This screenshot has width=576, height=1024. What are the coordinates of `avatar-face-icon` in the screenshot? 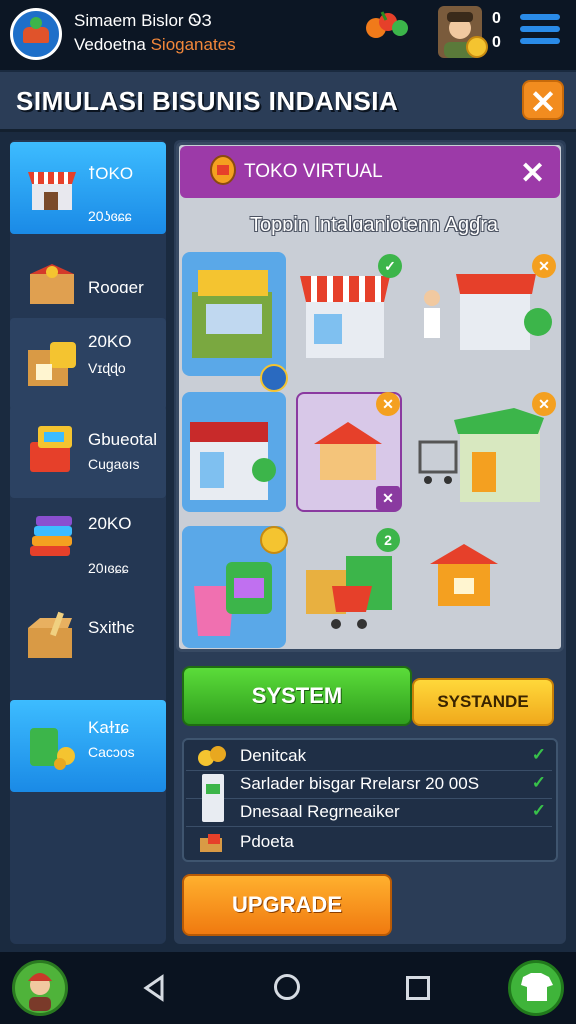 It's located at (40, 992).